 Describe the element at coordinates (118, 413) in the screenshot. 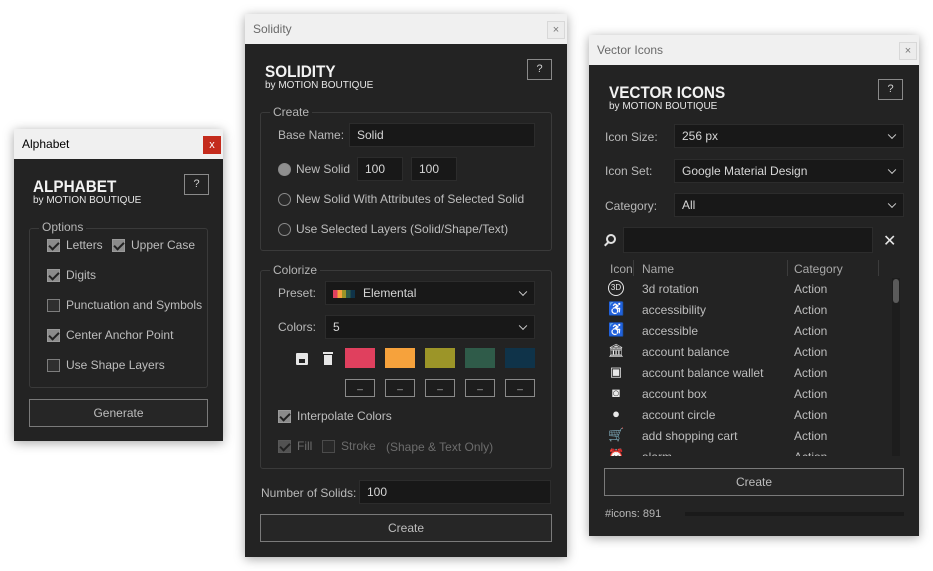

I see `generate-button: Generate` at that location.